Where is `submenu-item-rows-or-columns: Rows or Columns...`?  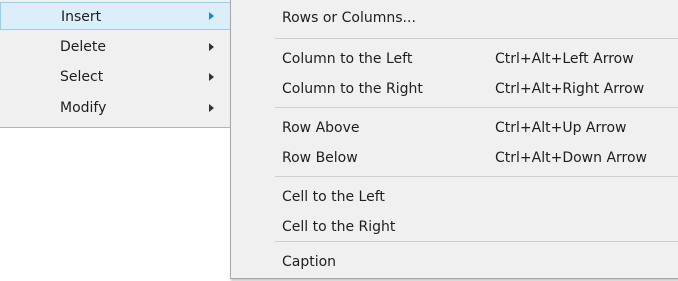 submenu-item-rows-or-columns: Rows or Columns... is located at coordinates (454, 18).